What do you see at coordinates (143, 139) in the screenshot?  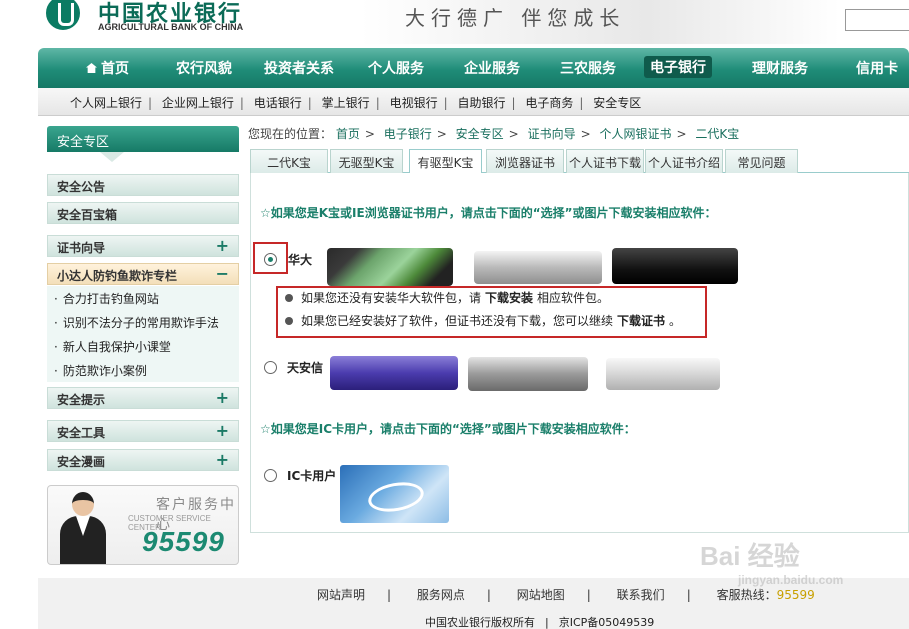 I see `sidebar-title: 安全专区` at bounding box center [143, 139].